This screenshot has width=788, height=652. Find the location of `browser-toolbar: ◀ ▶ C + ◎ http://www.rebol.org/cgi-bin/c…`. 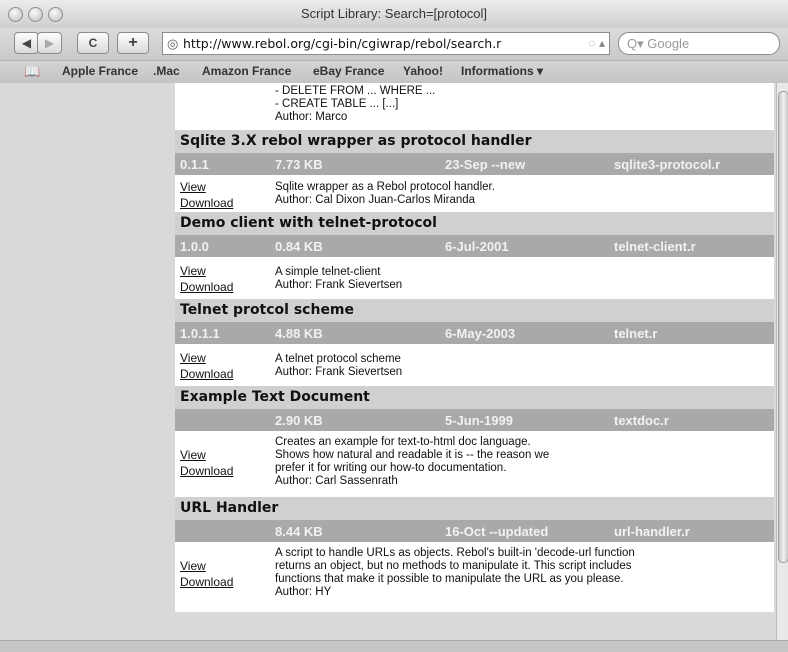

browser-toolbar: ◀ ▶ C + ◎ http://www.rebol.org/cgi-bin/c… is located at coordinates (394, 44).